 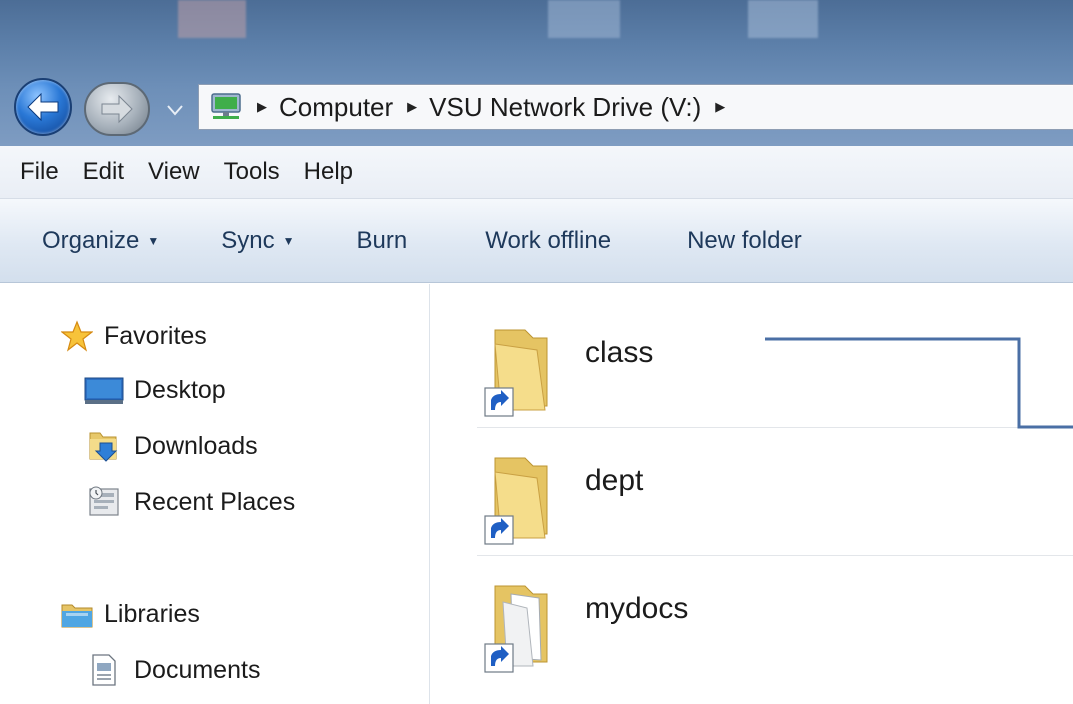 What do you see at coordinates (104, 446) in the screenshot?
I see `downloads-folder-icon` at bounding box center [104, 446].